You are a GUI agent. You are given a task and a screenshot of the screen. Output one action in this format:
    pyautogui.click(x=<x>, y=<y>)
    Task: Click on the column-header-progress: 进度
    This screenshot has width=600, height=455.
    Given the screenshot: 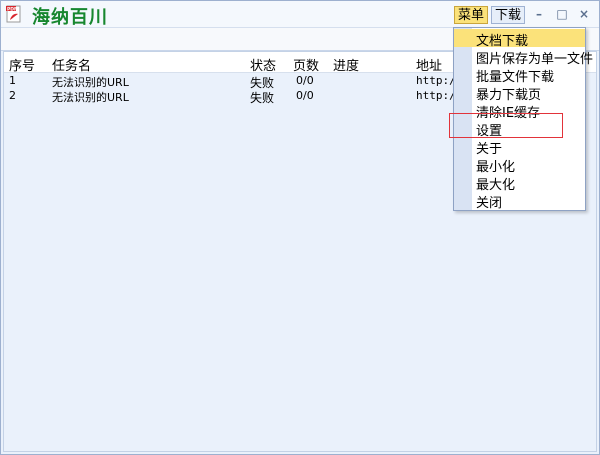 What is the action you would take?
    pyautogui.click(x=346, y=64)
    